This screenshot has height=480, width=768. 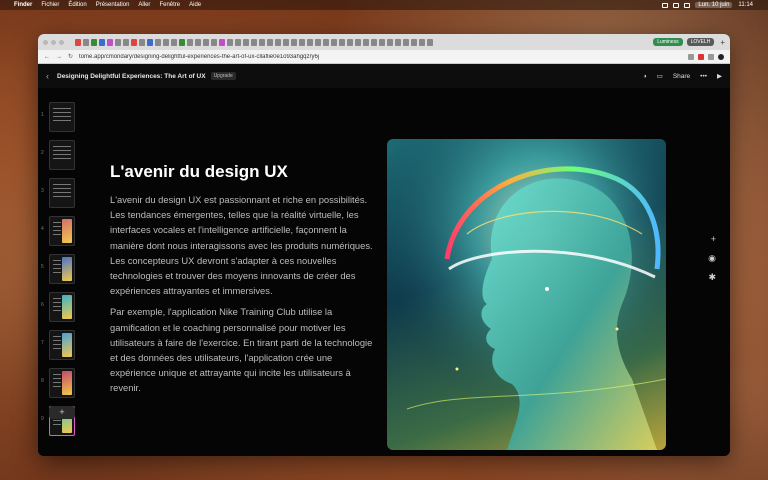 What do you see at coordinates (195, 5) in the screenshot?
I see `menu-aide: Aide` at bounding box center [195, 5].